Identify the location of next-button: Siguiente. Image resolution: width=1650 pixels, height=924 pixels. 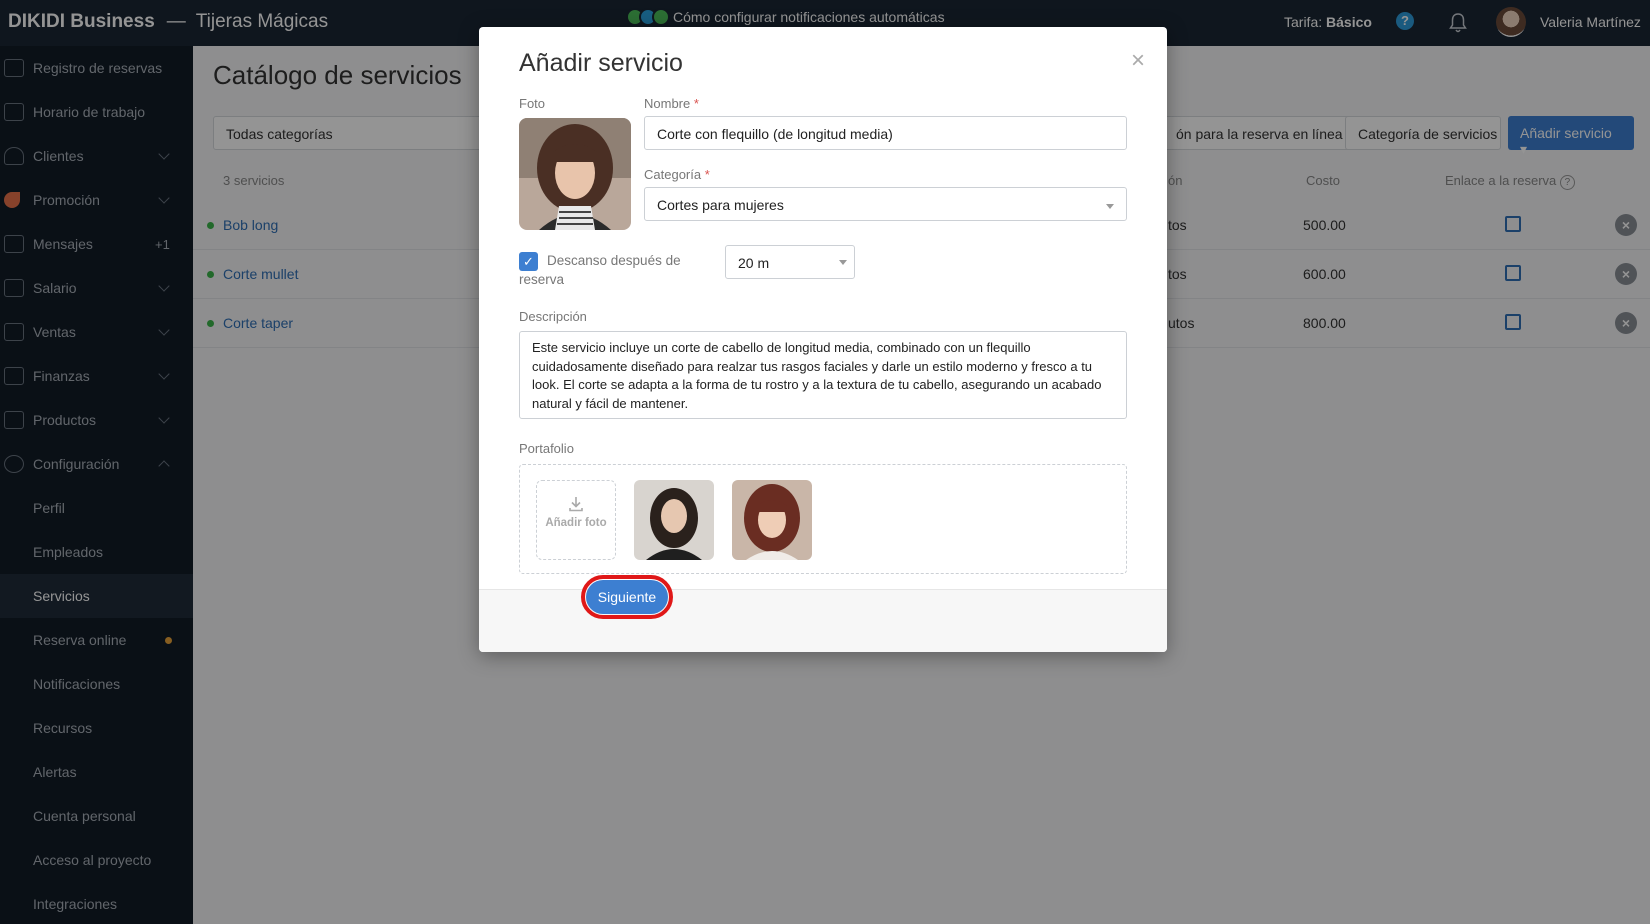
(627, 597).